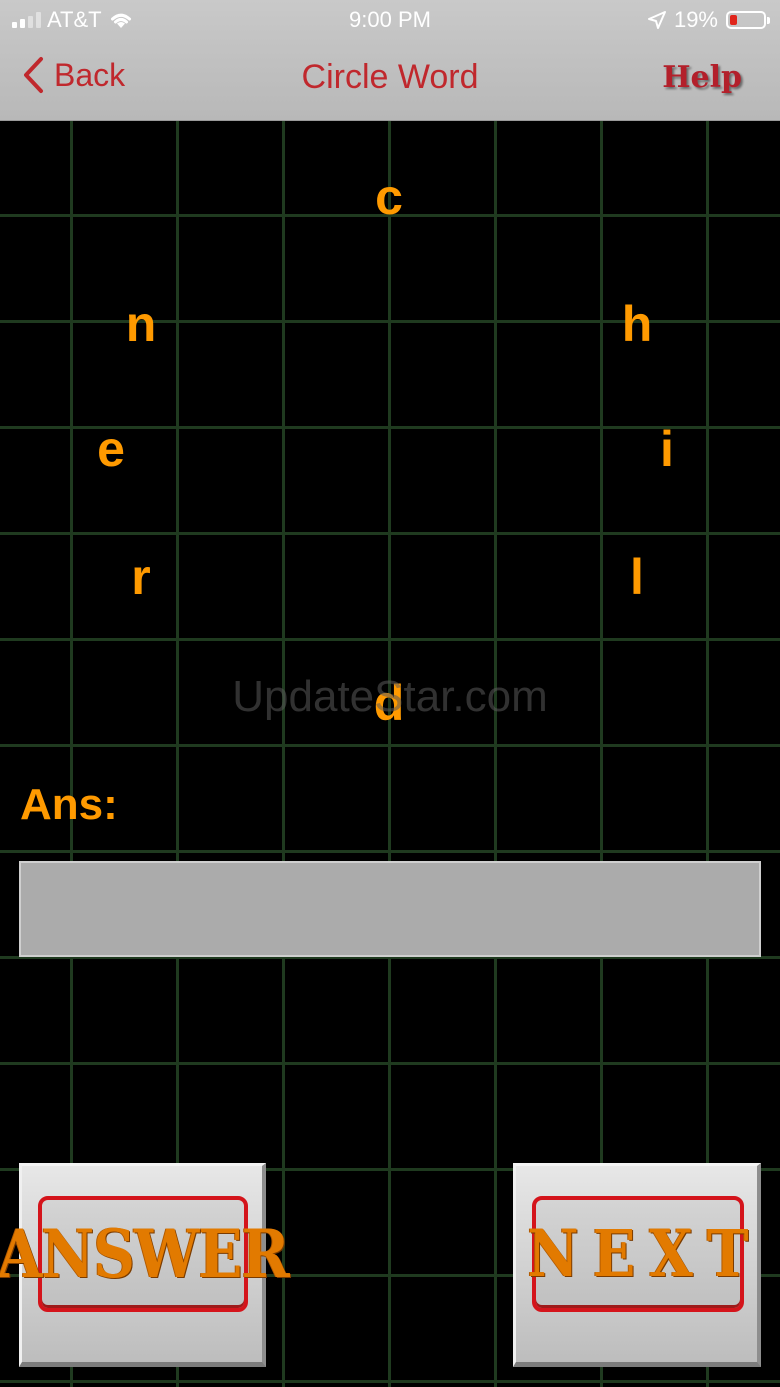 The height and width of the screenshot is (1387, 780). I want to click on watermark: UpdateStar.com, so click(390, 696).